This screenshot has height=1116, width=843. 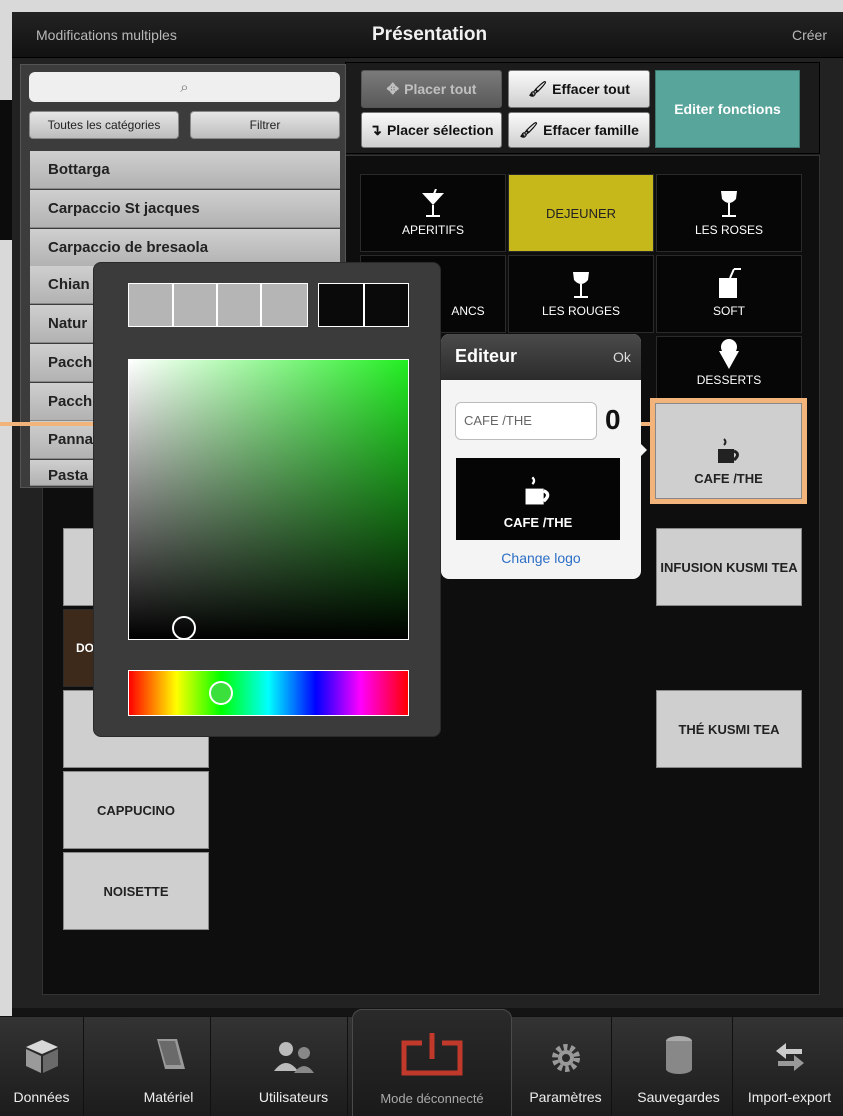 I want to click on search-input: ⌕, so click(x=184, y=87).